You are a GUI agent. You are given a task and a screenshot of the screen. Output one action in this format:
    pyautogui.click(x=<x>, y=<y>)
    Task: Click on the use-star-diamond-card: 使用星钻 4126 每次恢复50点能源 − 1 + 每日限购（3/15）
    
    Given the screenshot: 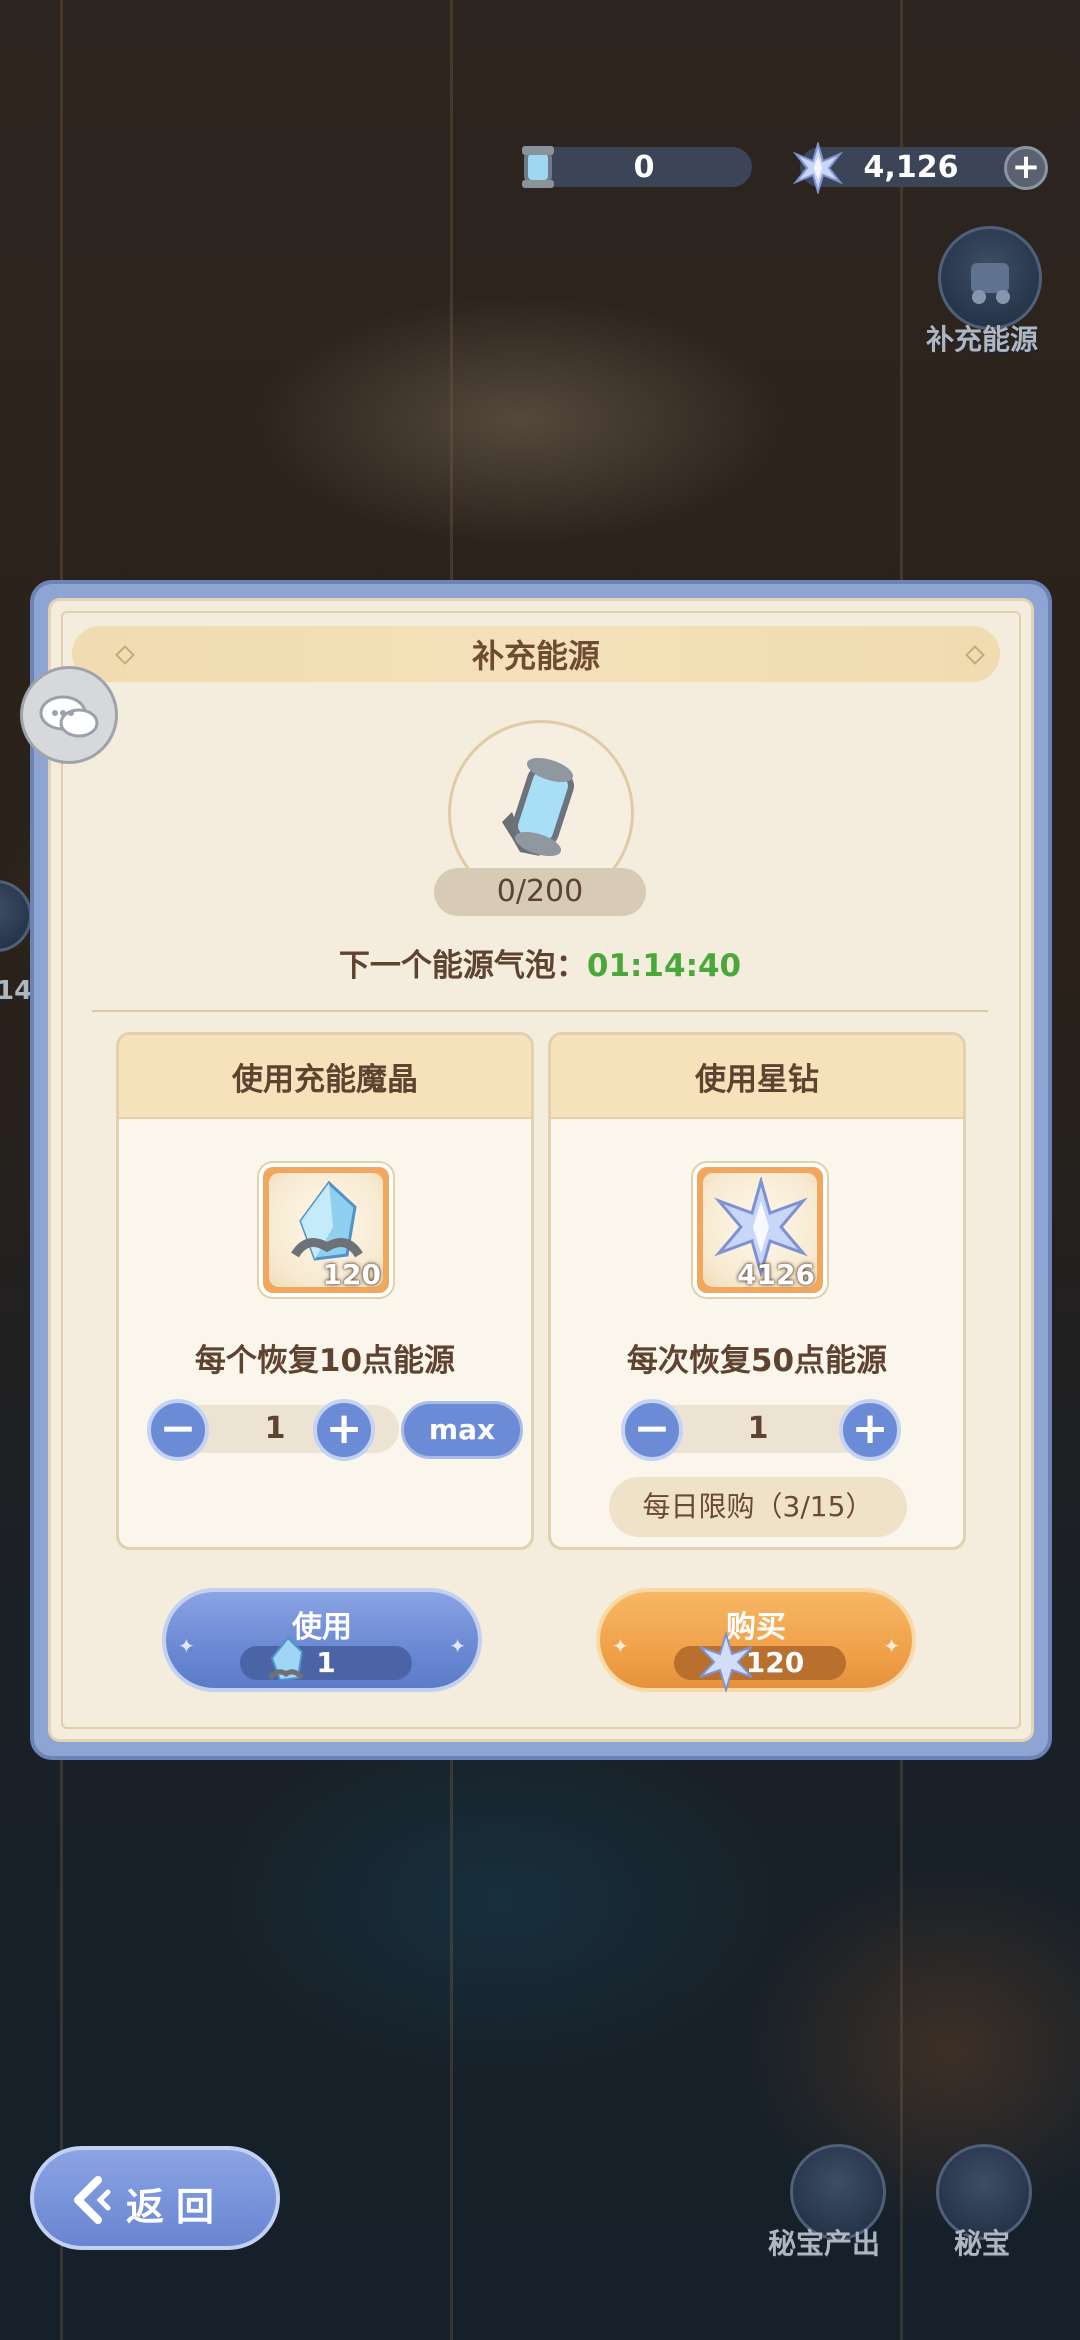 What is the action you would take?
    pyautogui.click(x=757, y=1291)
    